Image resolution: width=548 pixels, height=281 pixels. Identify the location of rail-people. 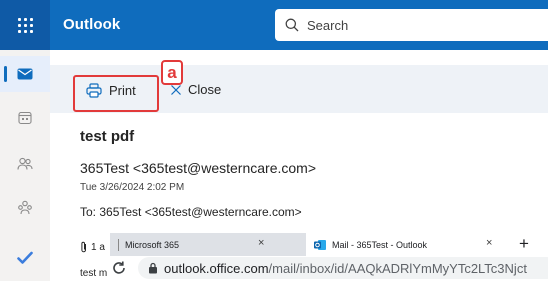
(25, 164).